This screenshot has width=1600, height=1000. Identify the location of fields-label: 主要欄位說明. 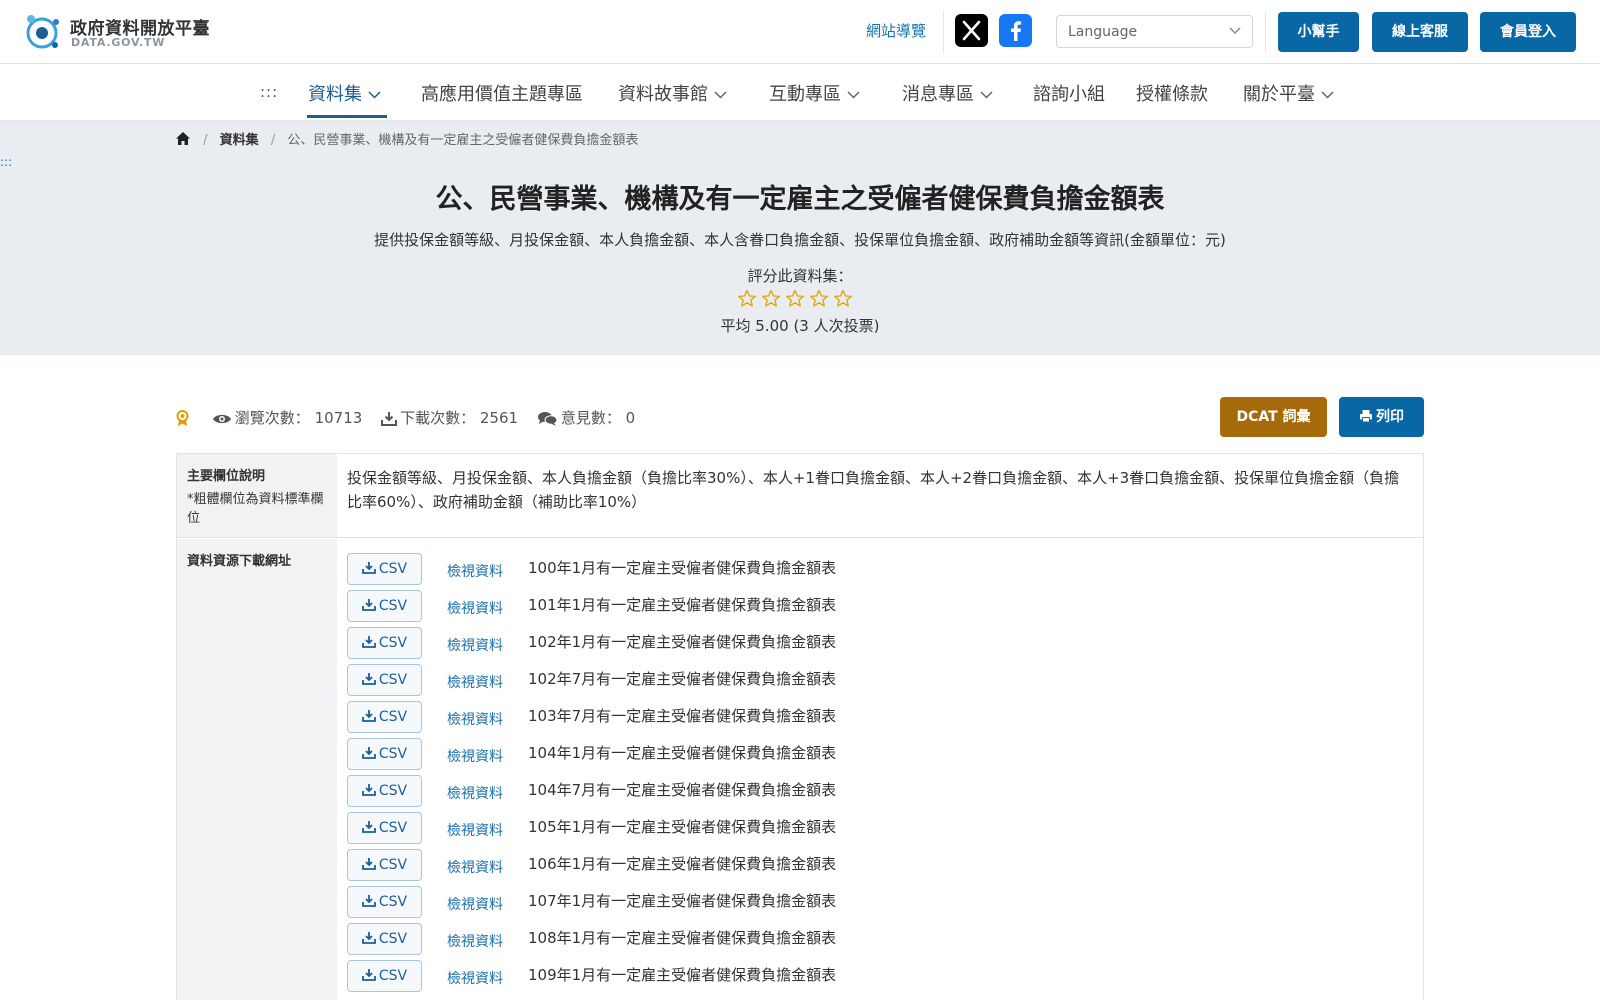
(226, 476).